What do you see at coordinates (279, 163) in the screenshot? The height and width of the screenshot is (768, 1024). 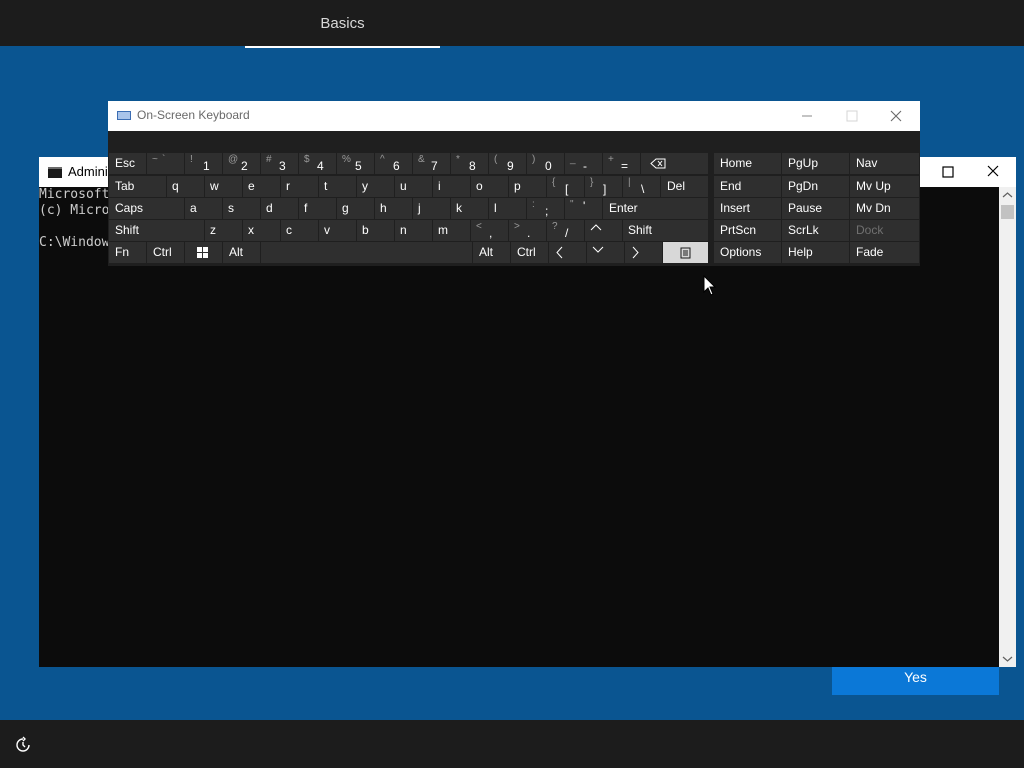 I see `key-3: #3` at bounding box center [279, 163].